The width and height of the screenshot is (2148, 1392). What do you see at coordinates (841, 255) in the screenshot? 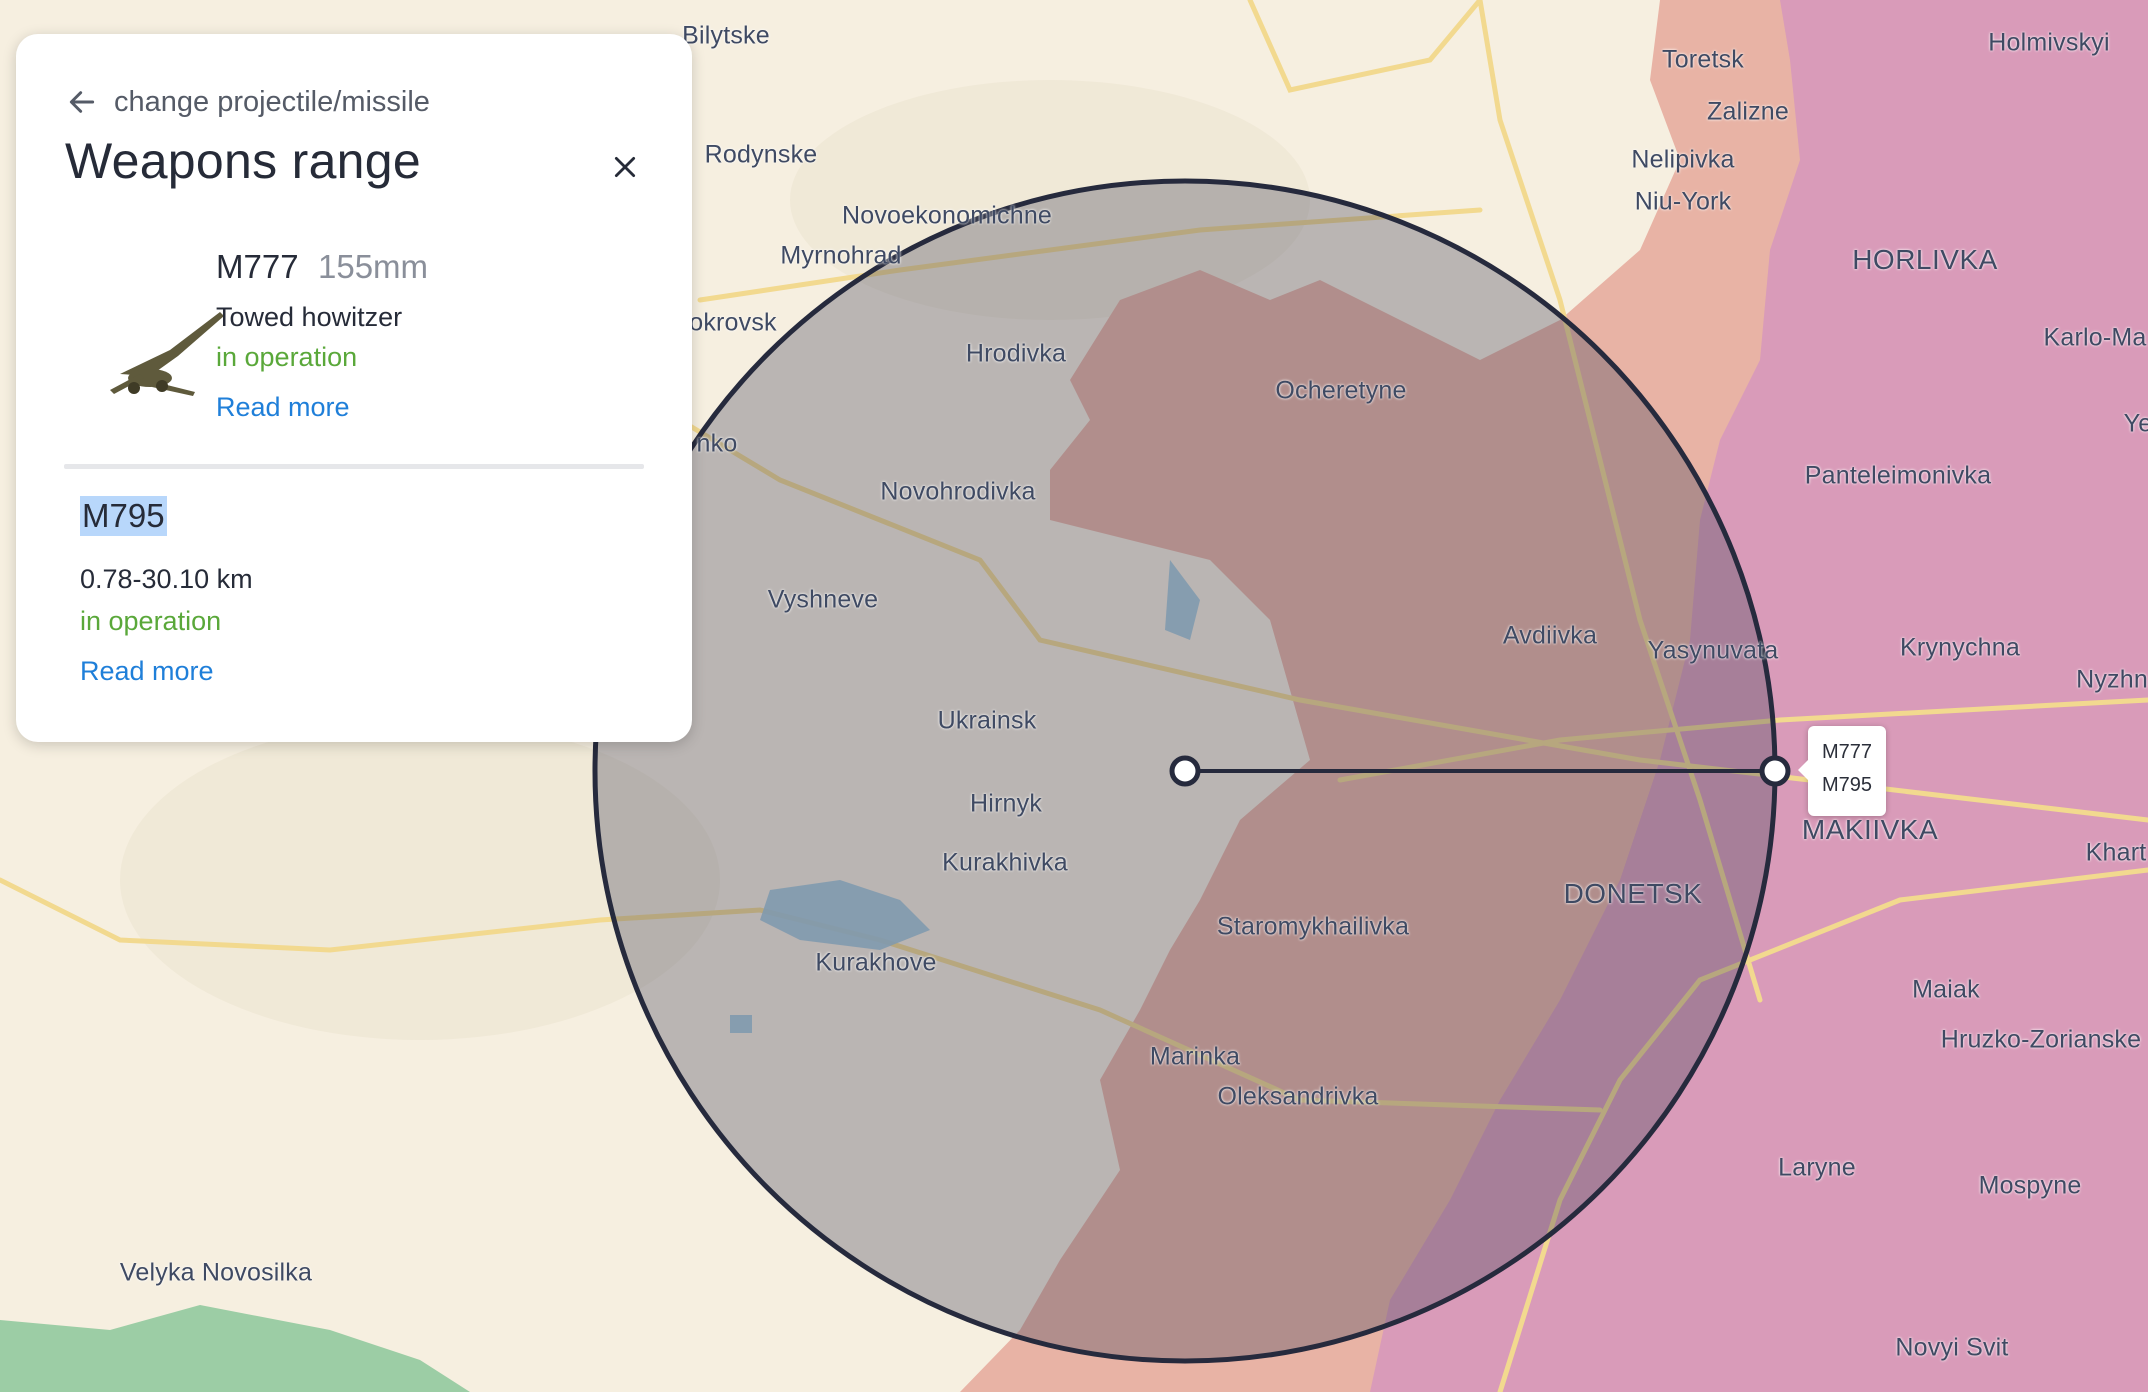
I see `place-label: Myrnohrad` at bounding box center [841, 255].